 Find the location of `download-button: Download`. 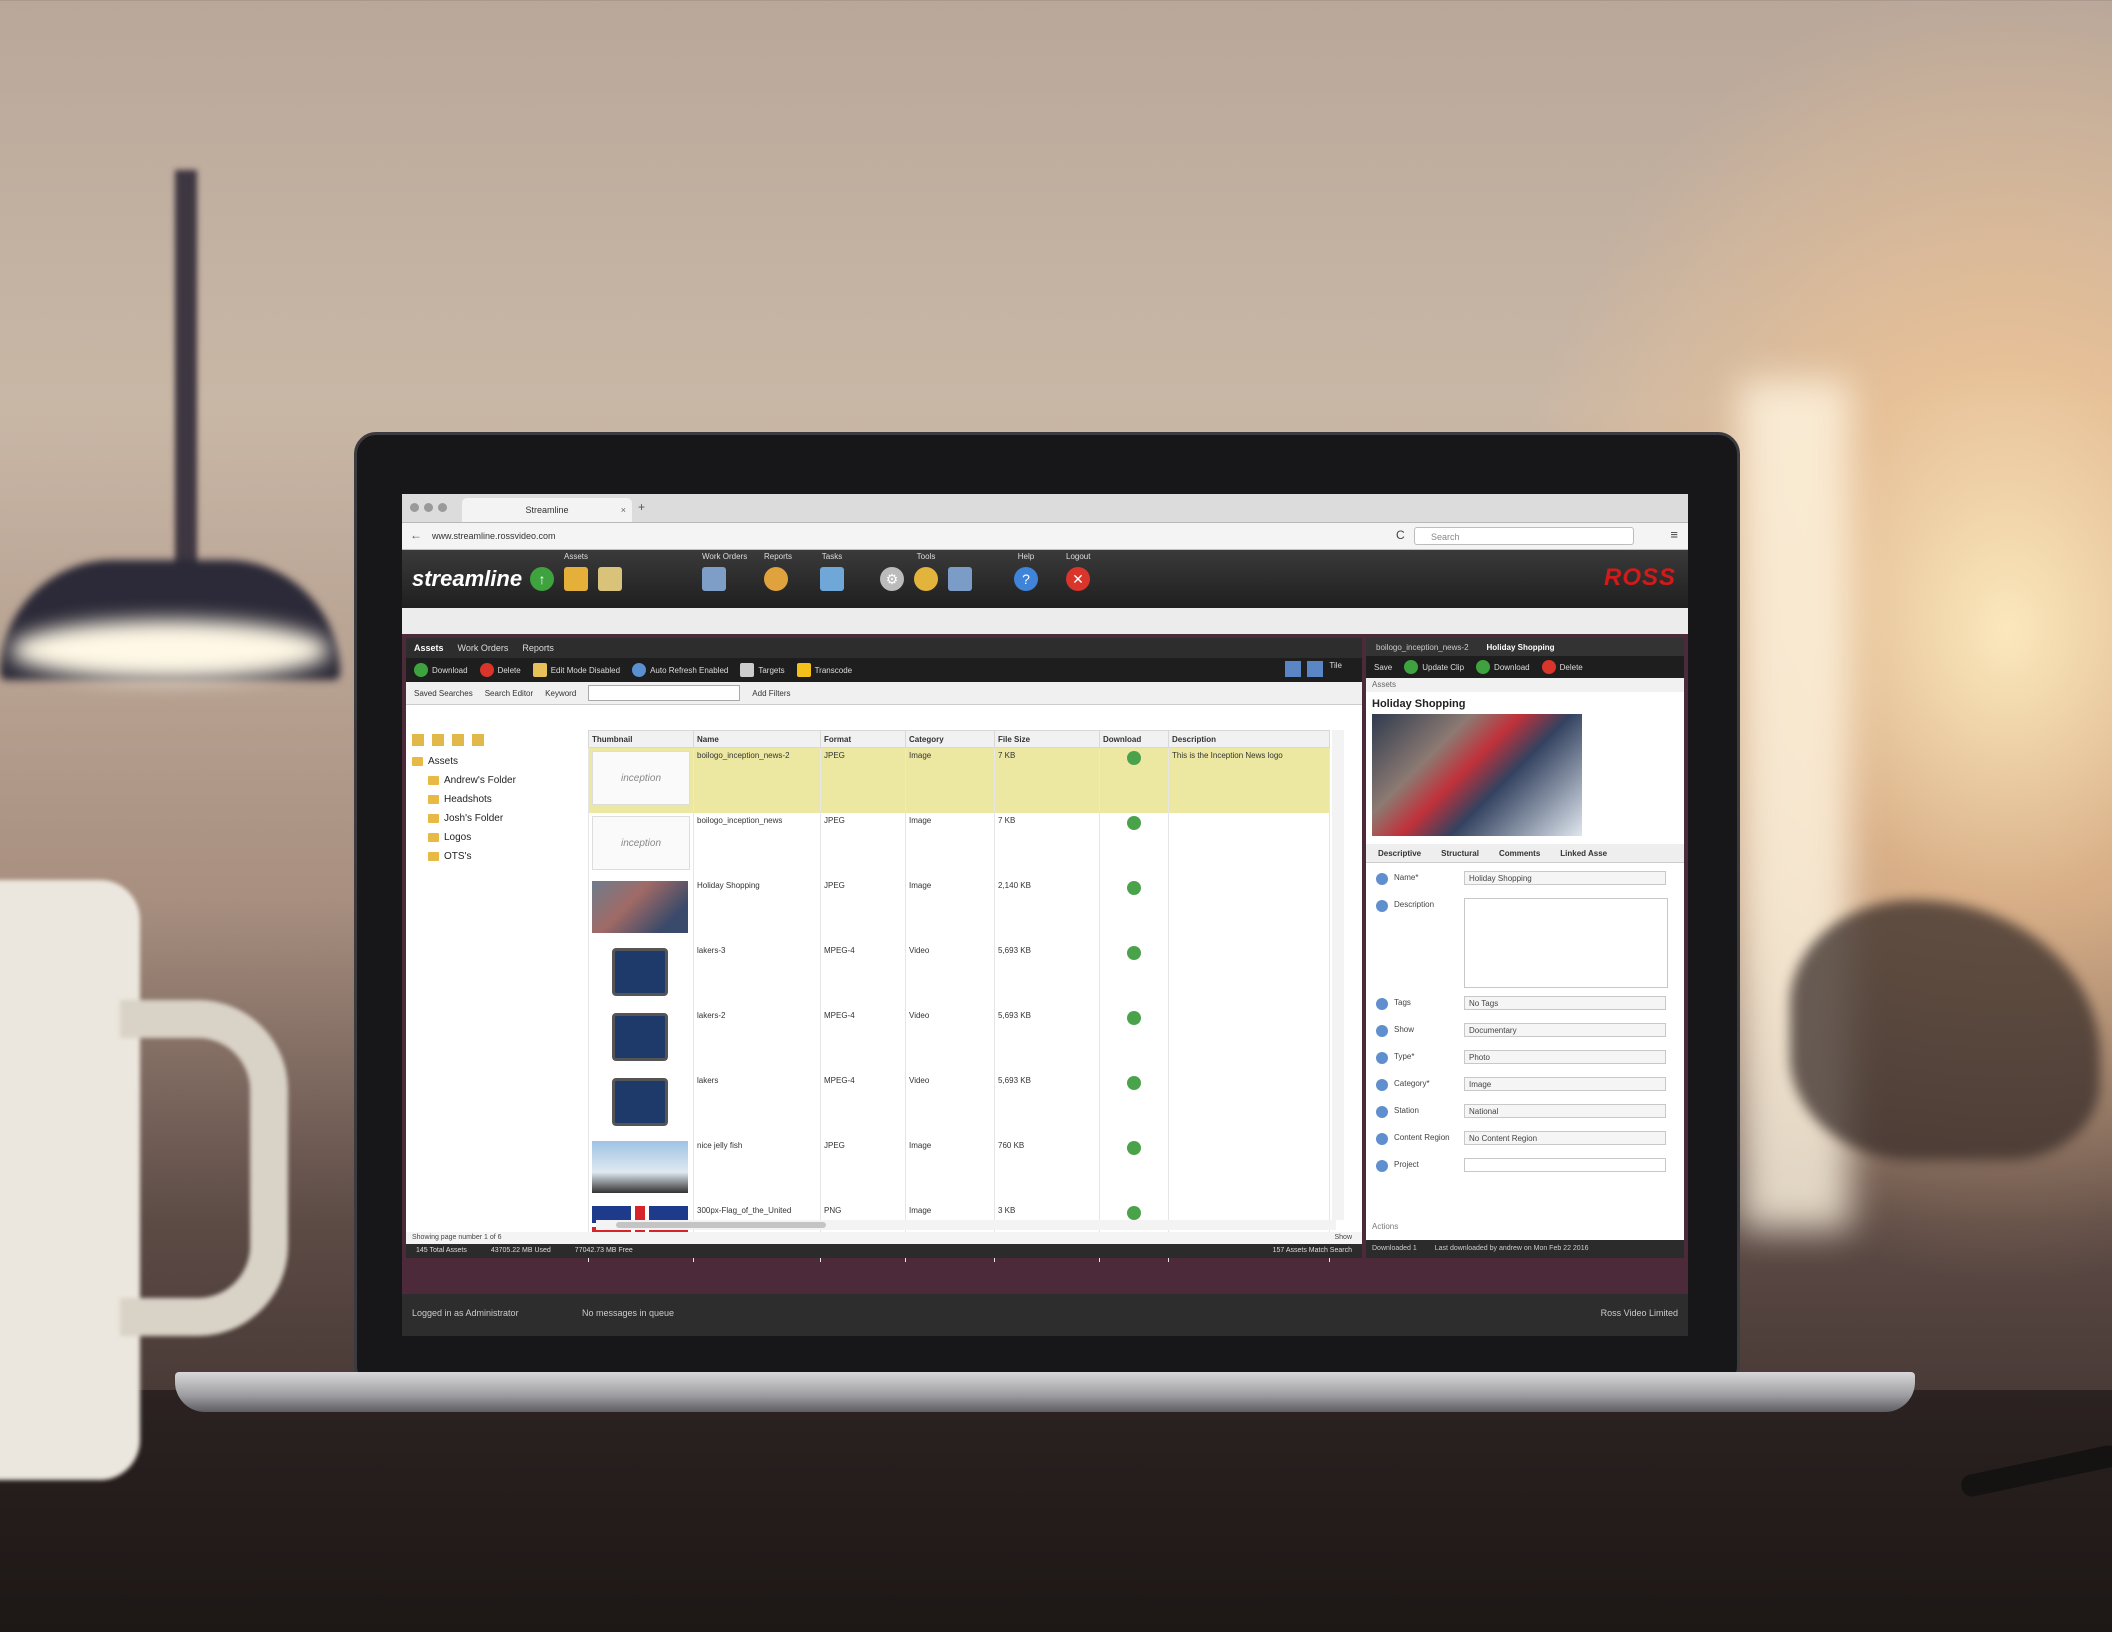

download-button: Download is located at coordinates (441, 670).